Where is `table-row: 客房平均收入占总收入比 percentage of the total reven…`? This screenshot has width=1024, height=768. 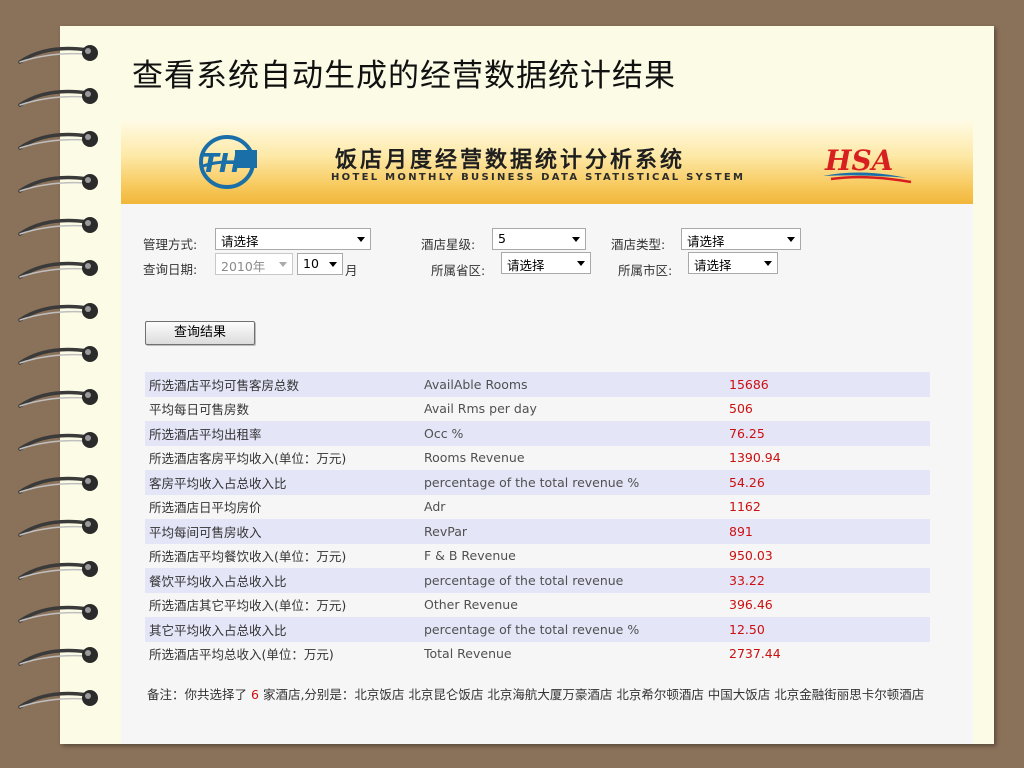 table-row: 客房平均收入占总收入比 percentage of the total reven… is located at coordinates (537, 482).